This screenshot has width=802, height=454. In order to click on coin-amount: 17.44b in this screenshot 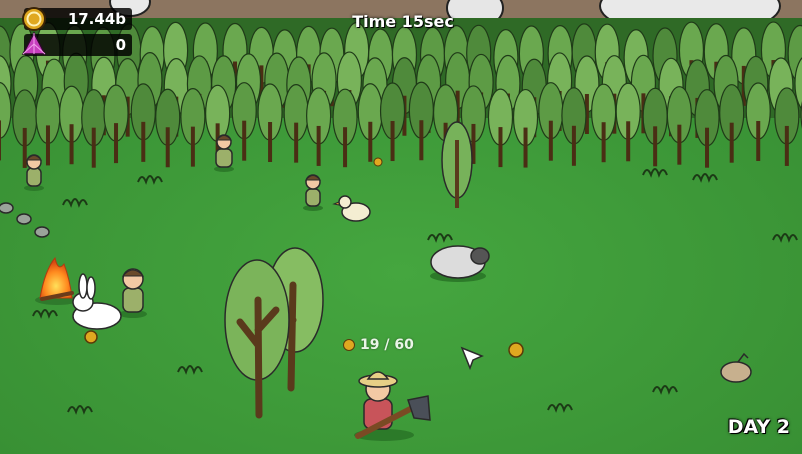, I will do `click(96, 19)`.